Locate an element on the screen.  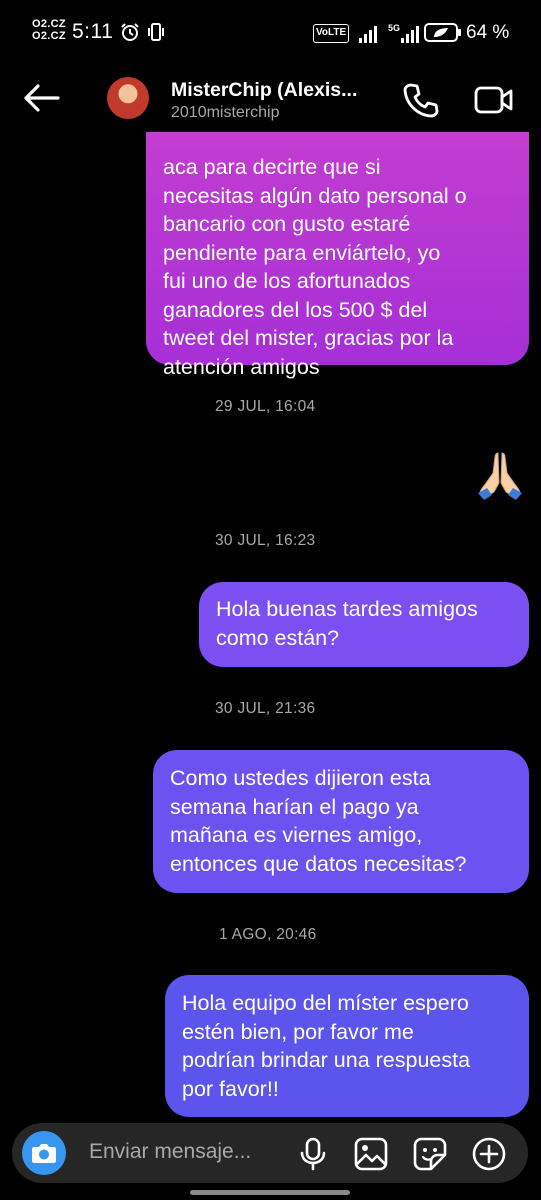
message-bubble-outgoing: Hola buenas tardes amigos como están? is located at coordinates (364, 624).